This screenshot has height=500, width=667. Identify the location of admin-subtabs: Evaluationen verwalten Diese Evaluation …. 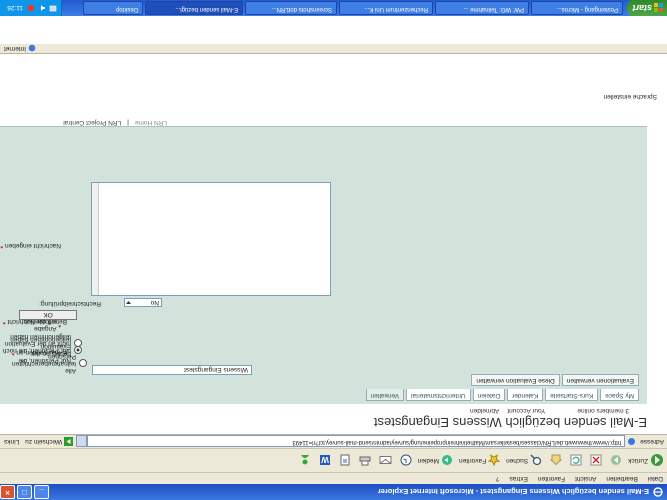
(554, 380).